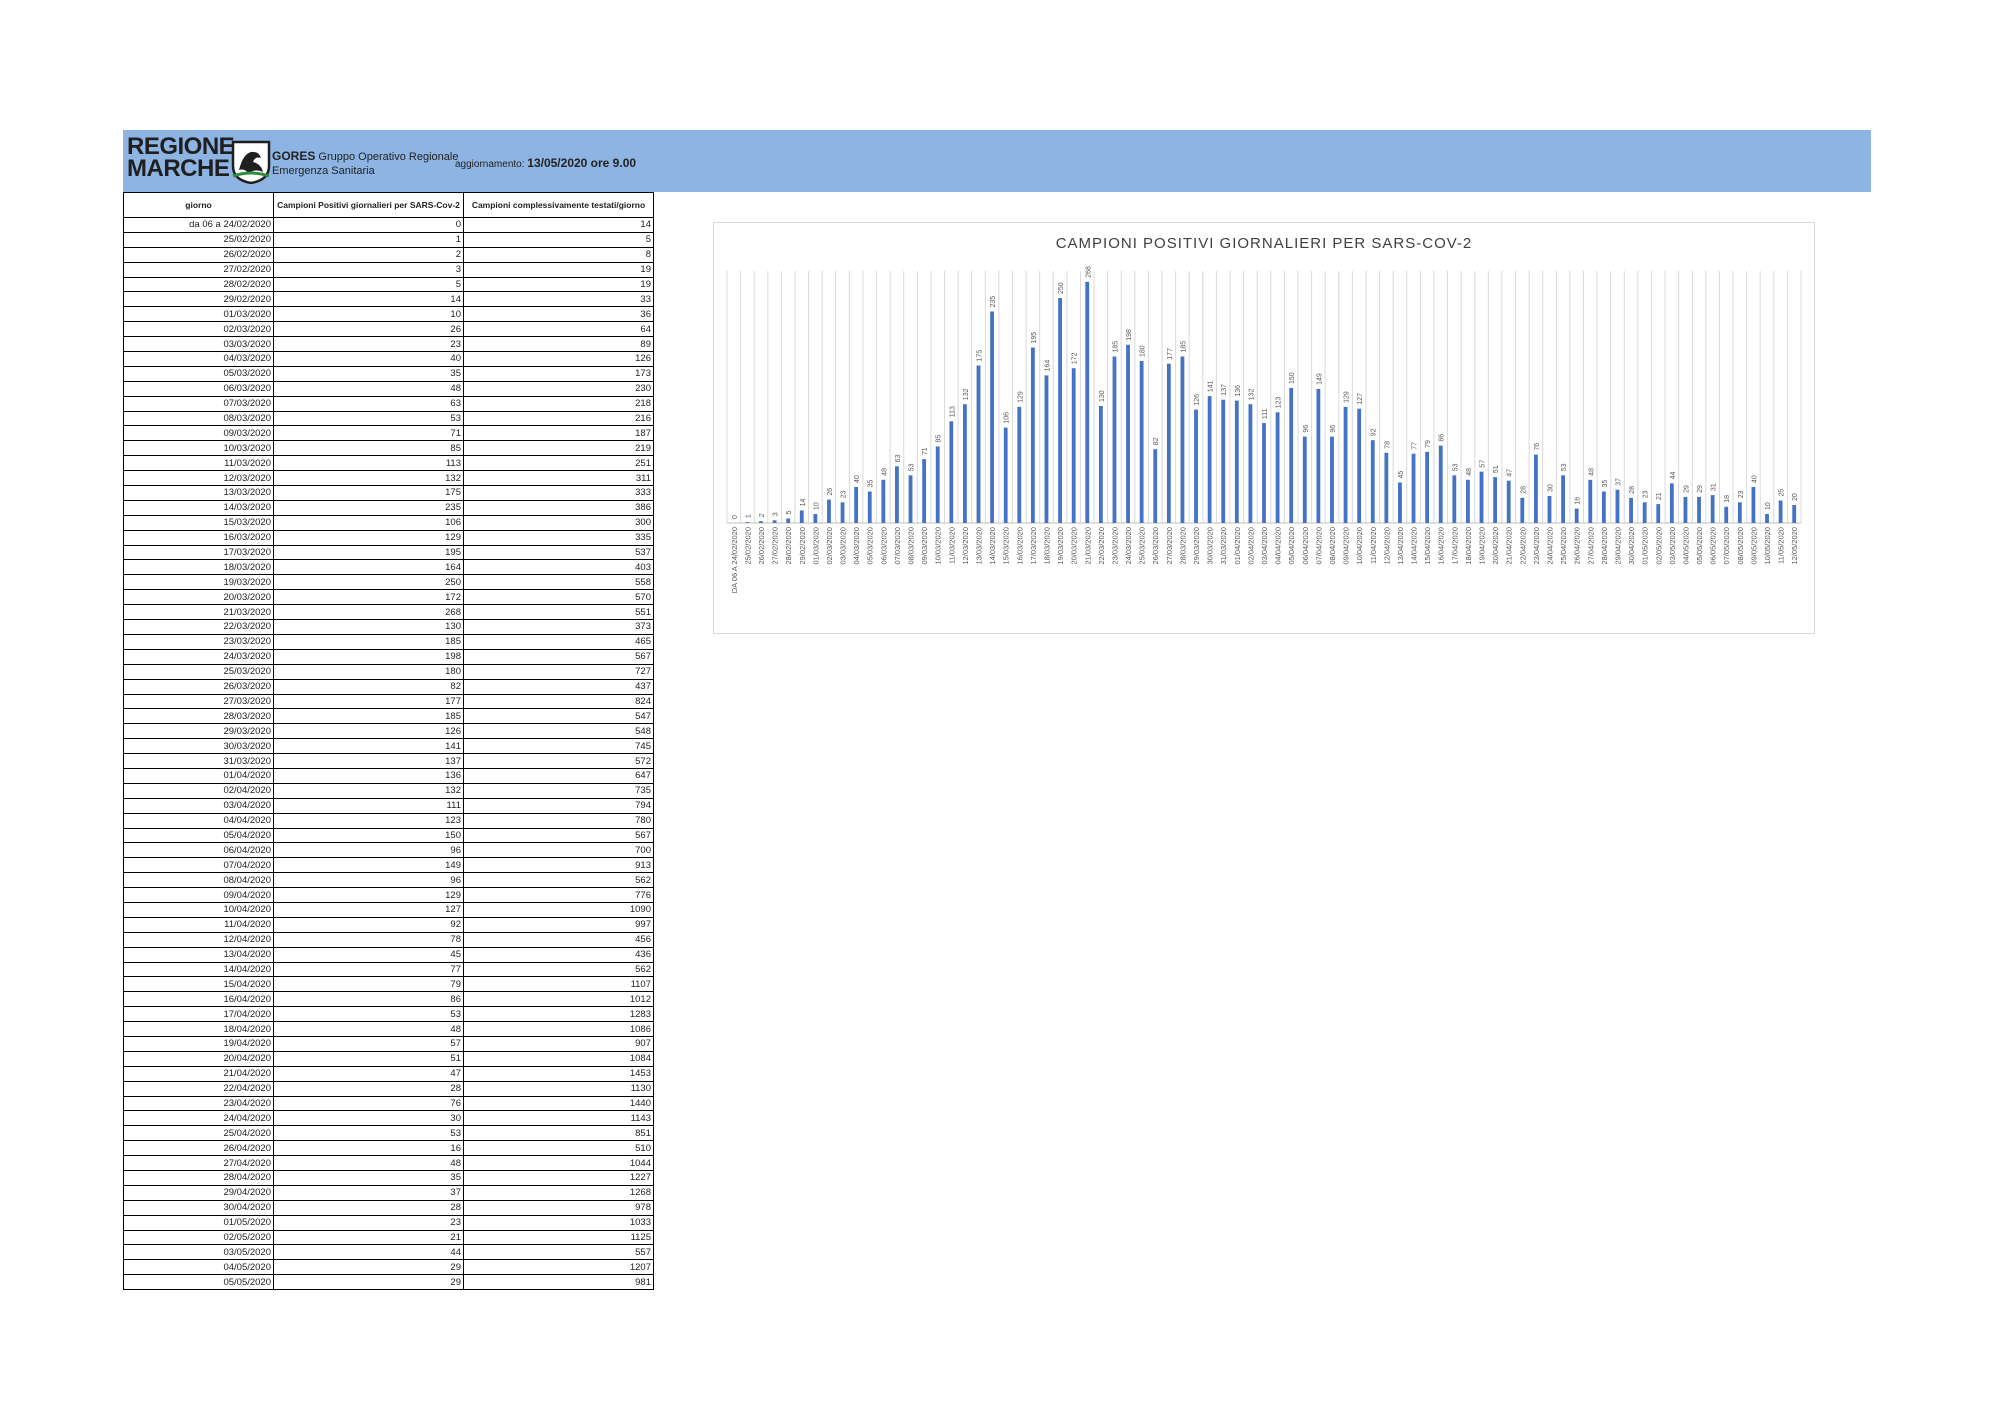 This screenshot has height=1414, width=2000. I want to click on cell-testati: 437, so click(558, 686).